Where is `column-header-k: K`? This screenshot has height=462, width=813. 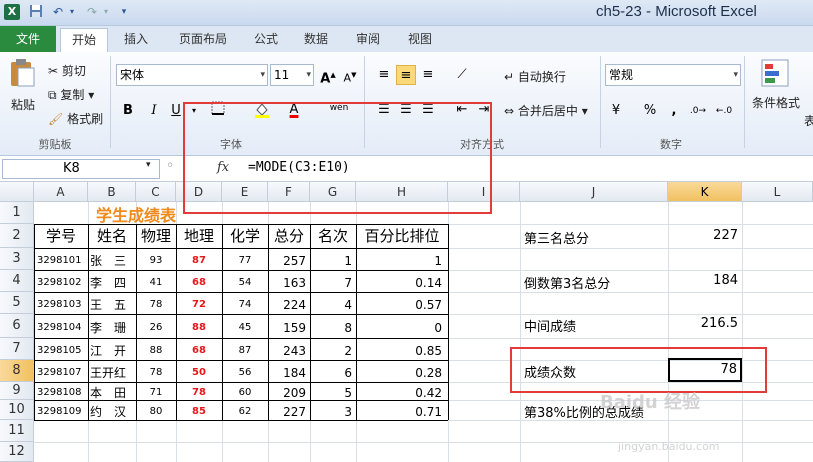 column-header-k: K is located at coordinates (705, 192).